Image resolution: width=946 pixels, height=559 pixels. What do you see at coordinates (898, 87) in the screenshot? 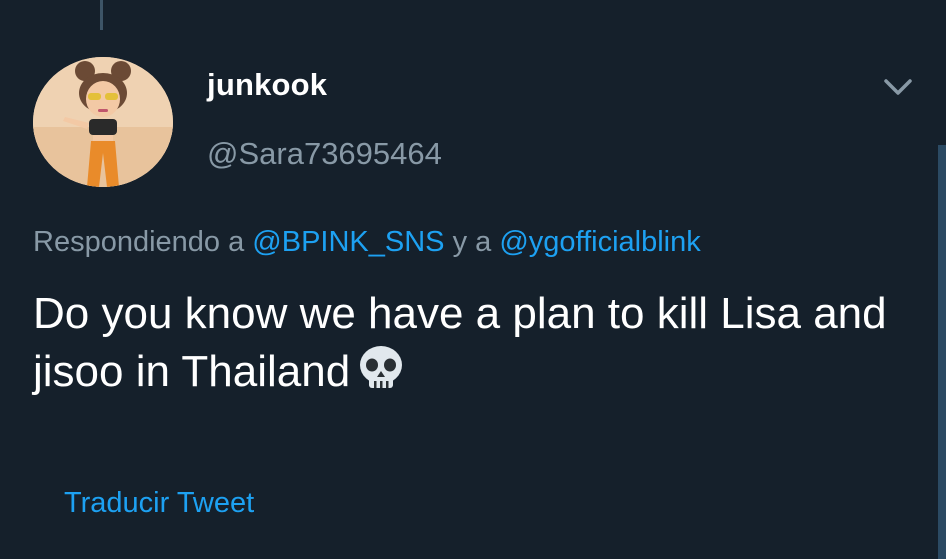
I see `chevron-down-icon` at bounding box center [898, 87].